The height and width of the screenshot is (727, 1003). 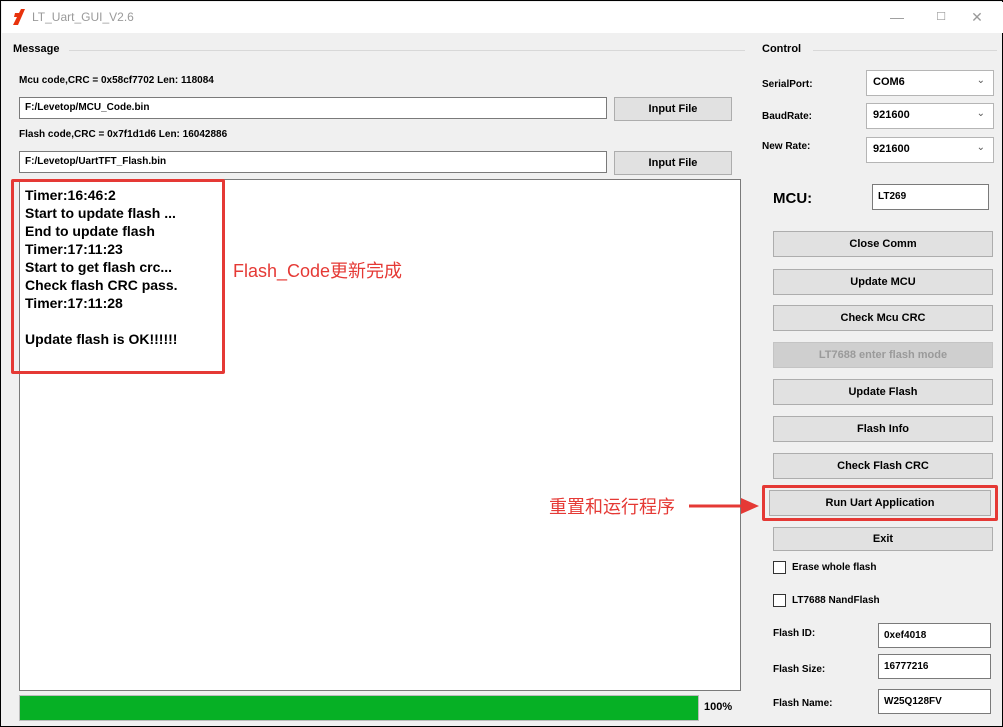 I want to click on flash-path-field: F:/Levetop/UartTFT_Flash.bin, so click(x=313, y=162).